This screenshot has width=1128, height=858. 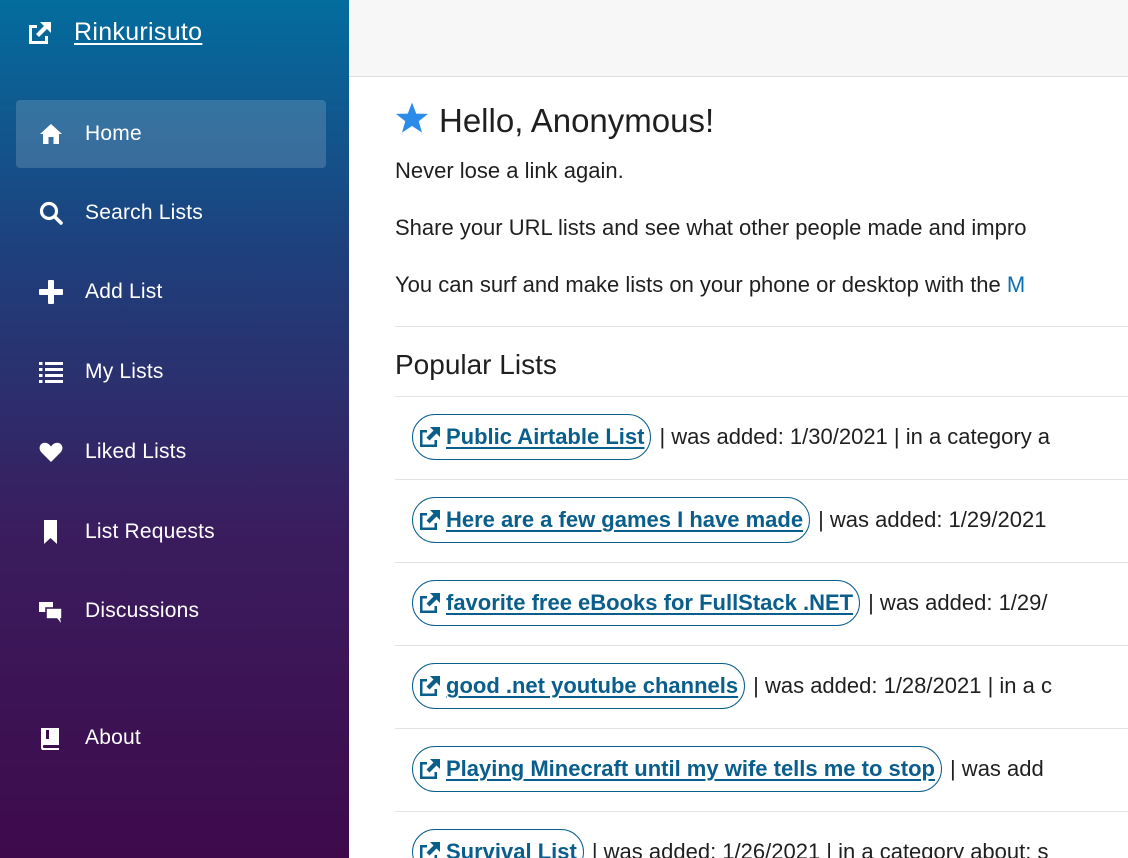 What do you see at coordinates (577, 120) in the screenshot?
I see `page-title: Hello, Anonymous!` at bounding box center [577, 120].